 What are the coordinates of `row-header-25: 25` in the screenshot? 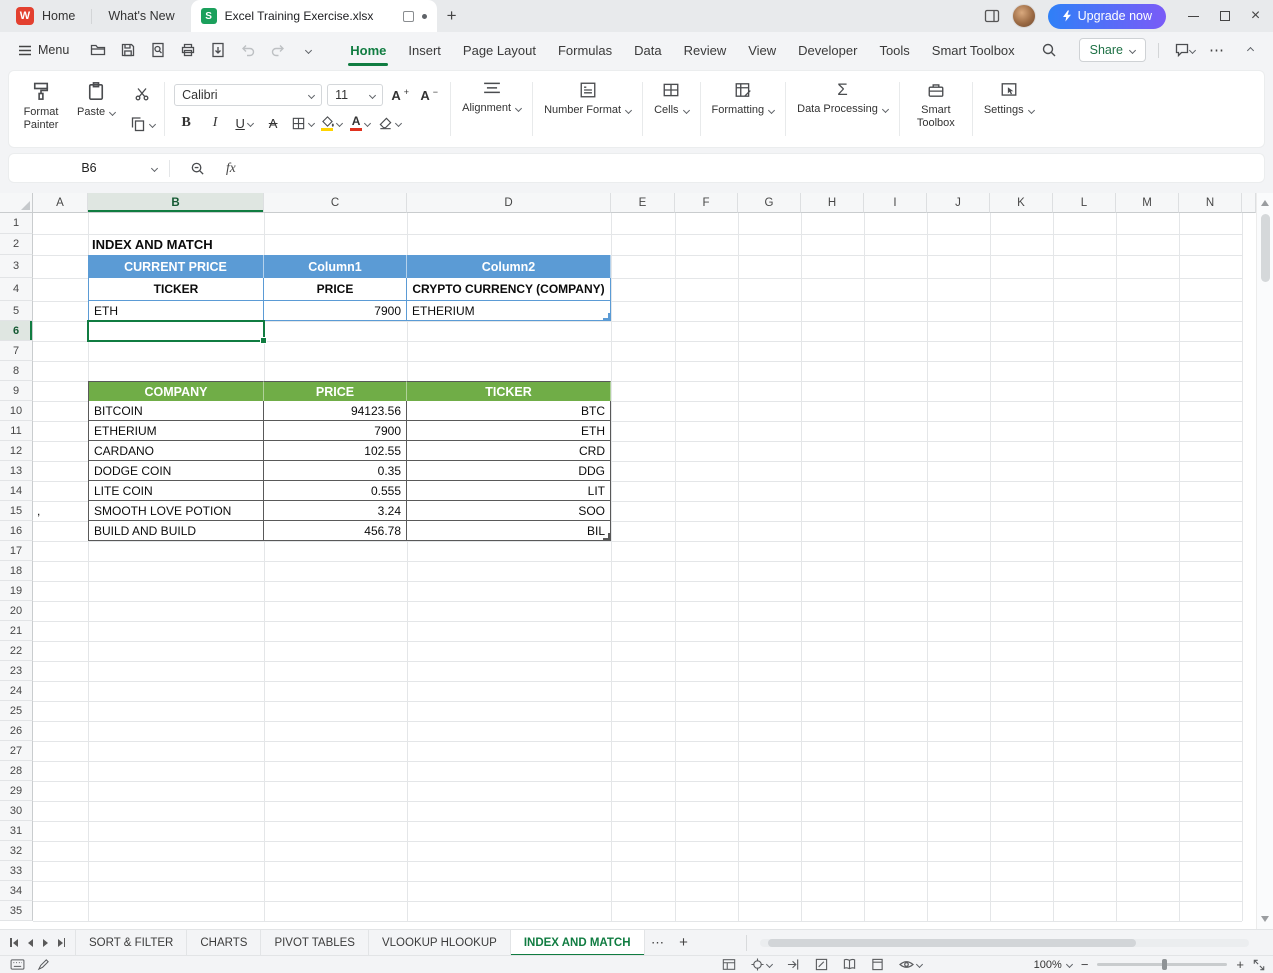 It's located at (16, 711).